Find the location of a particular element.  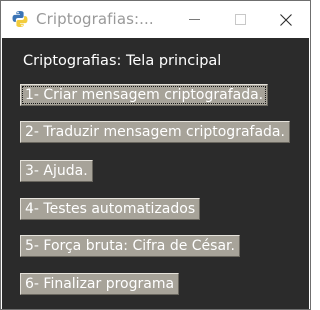

exit-program-button: 6- Finalizar programa is located at coordinates (100, 284).